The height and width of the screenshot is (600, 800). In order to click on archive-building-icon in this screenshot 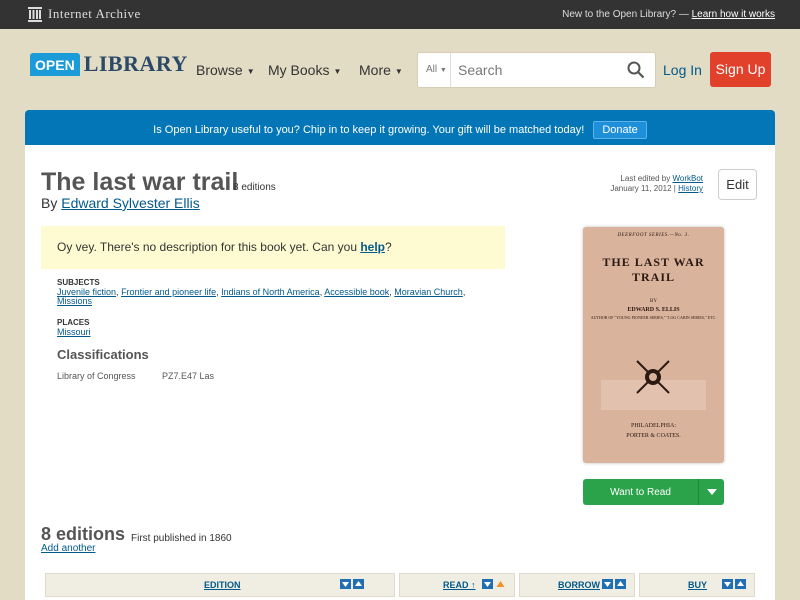, I will do `click(35, 14)`.